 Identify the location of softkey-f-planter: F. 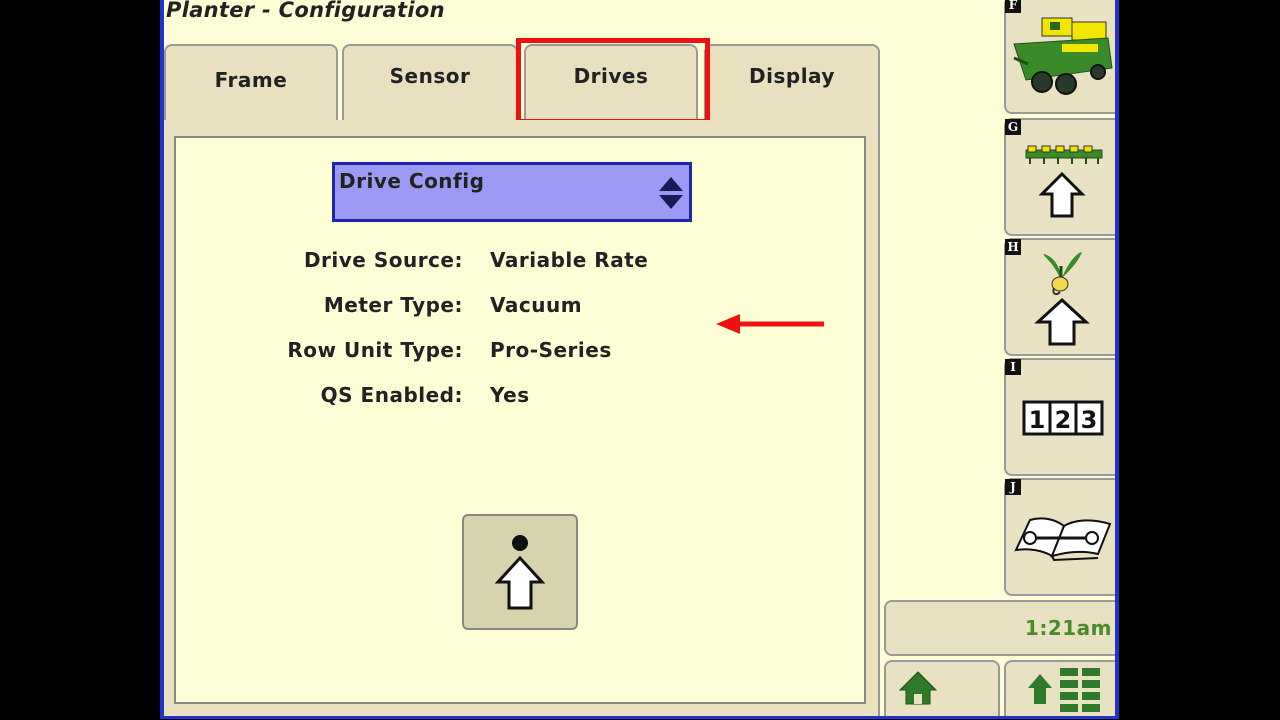
(1059, 57).